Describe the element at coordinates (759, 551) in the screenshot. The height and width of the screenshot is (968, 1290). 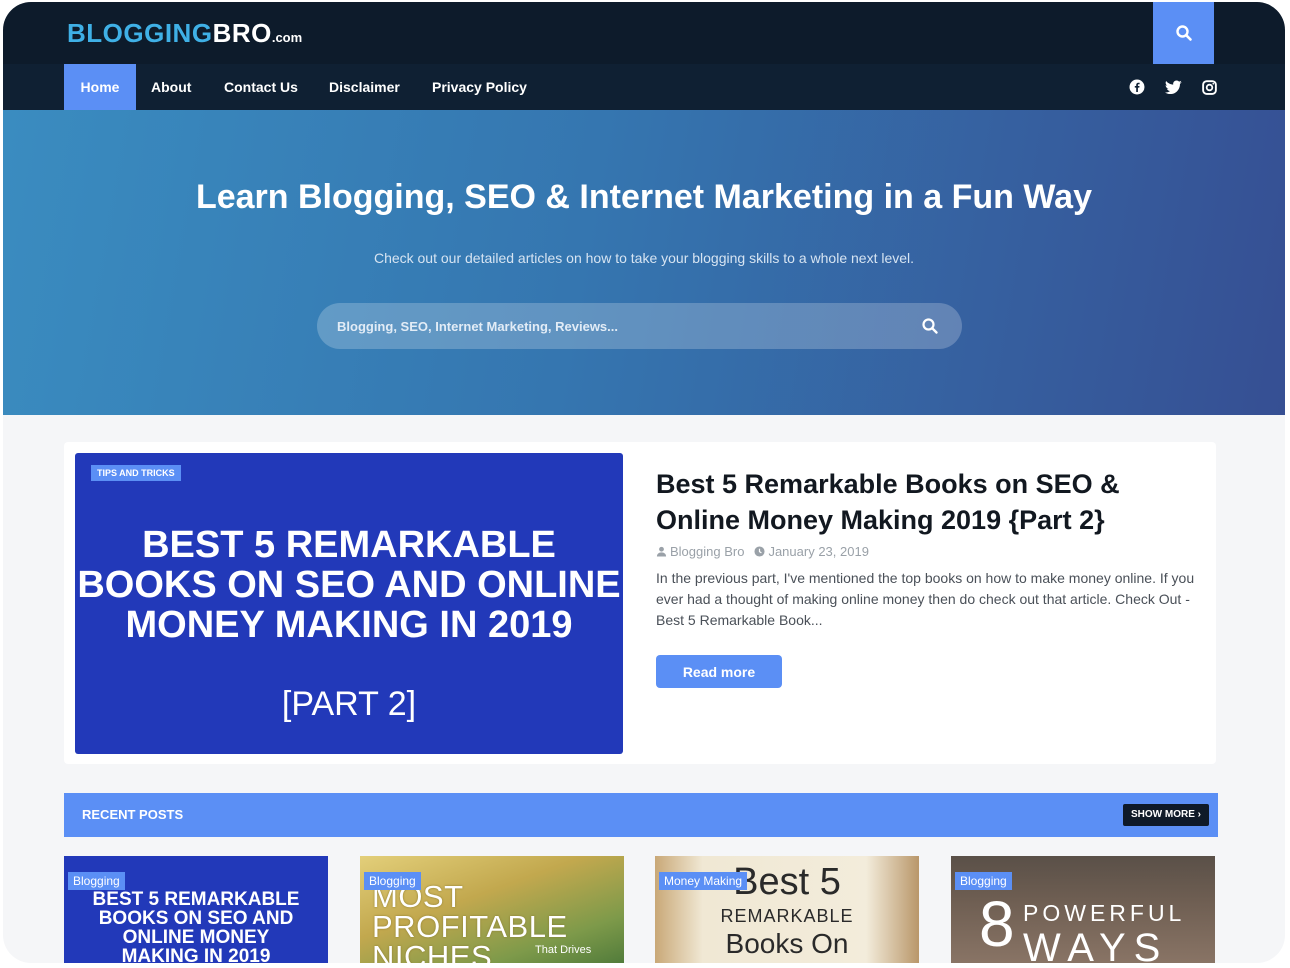
I see `clock-icon` at that location.